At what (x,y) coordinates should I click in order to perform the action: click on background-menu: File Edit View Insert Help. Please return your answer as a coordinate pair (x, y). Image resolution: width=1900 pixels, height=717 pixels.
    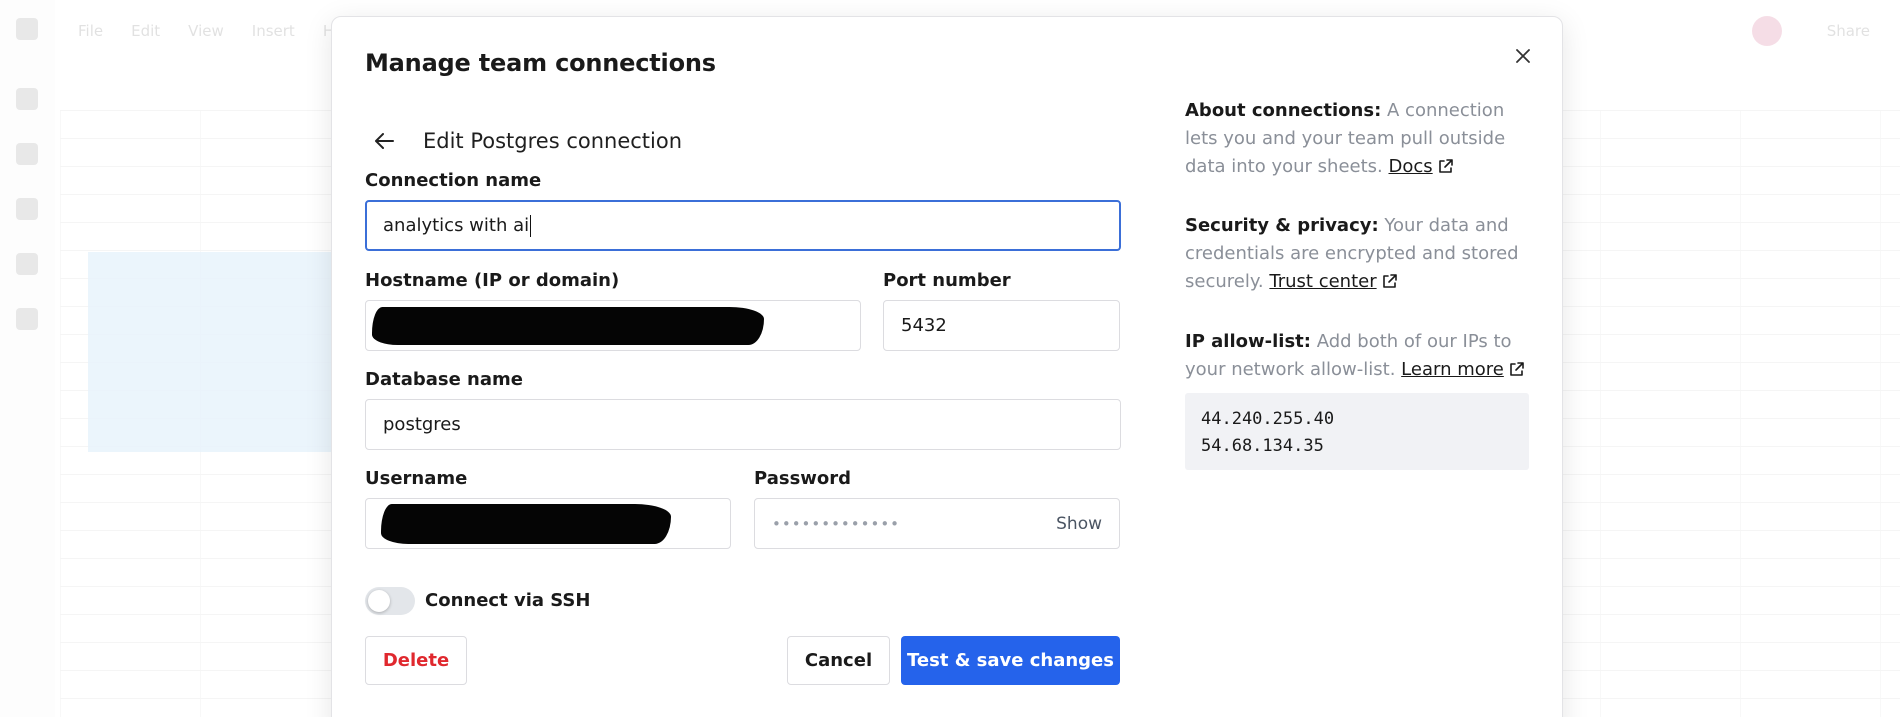
    Looking at the image, I should click on (217, 31).